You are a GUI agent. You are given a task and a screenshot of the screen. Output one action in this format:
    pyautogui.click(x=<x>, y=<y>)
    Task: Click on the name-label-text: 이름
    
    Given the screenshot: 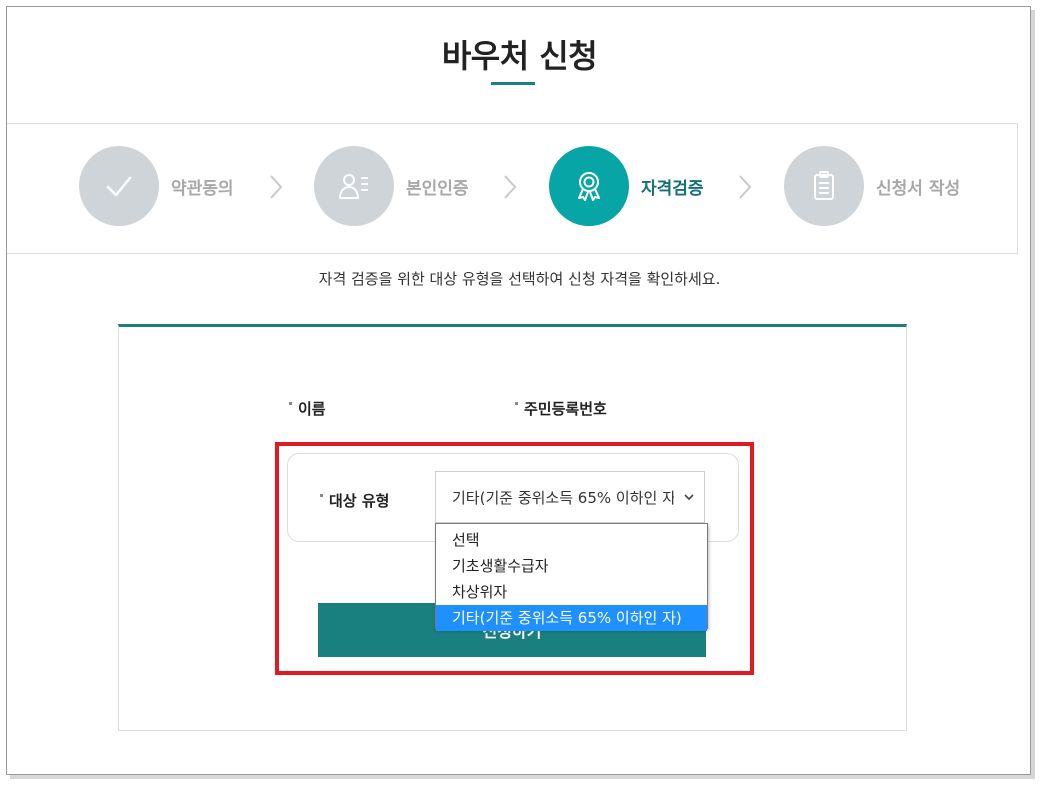 What is the action you would take?
    pyautogui.click(x=312, y=409)
    